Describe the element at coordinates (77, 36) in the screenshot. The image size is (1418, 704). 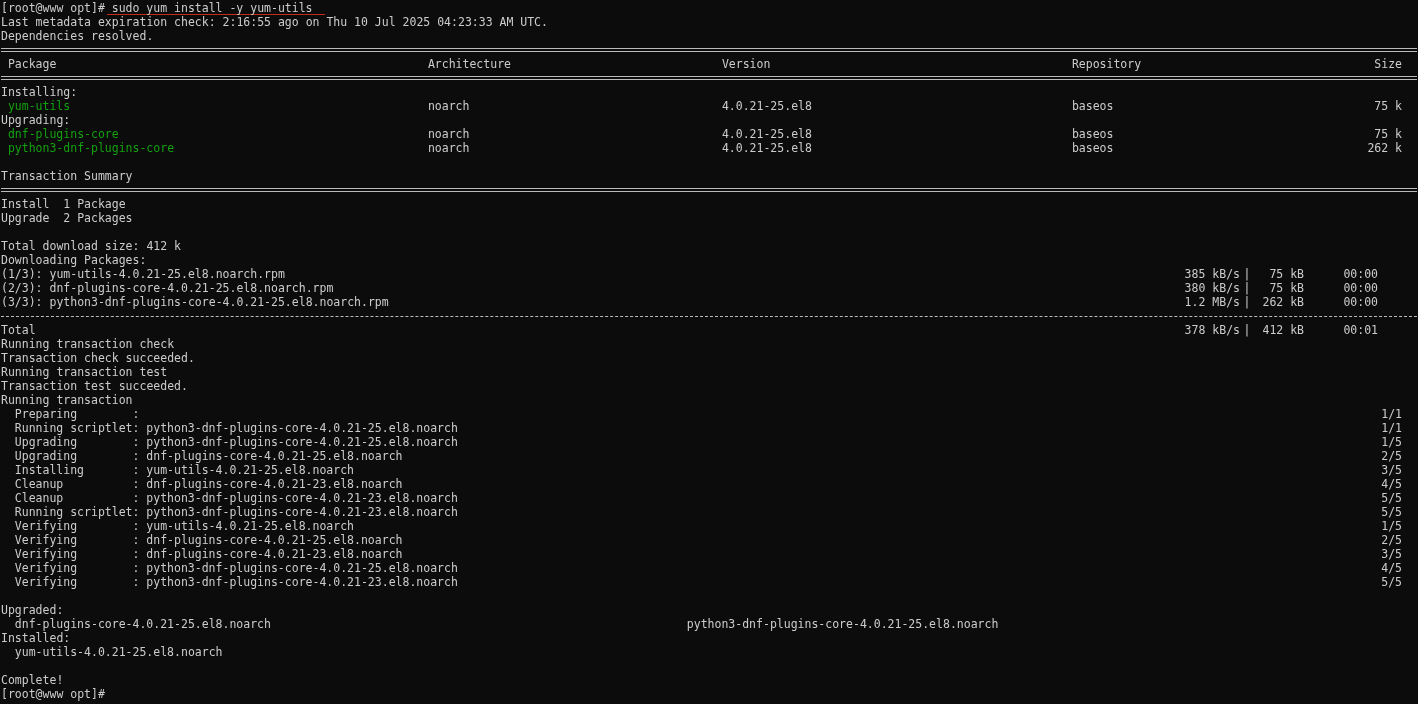
I see `output-line: Dependencies resolved.` at that location.